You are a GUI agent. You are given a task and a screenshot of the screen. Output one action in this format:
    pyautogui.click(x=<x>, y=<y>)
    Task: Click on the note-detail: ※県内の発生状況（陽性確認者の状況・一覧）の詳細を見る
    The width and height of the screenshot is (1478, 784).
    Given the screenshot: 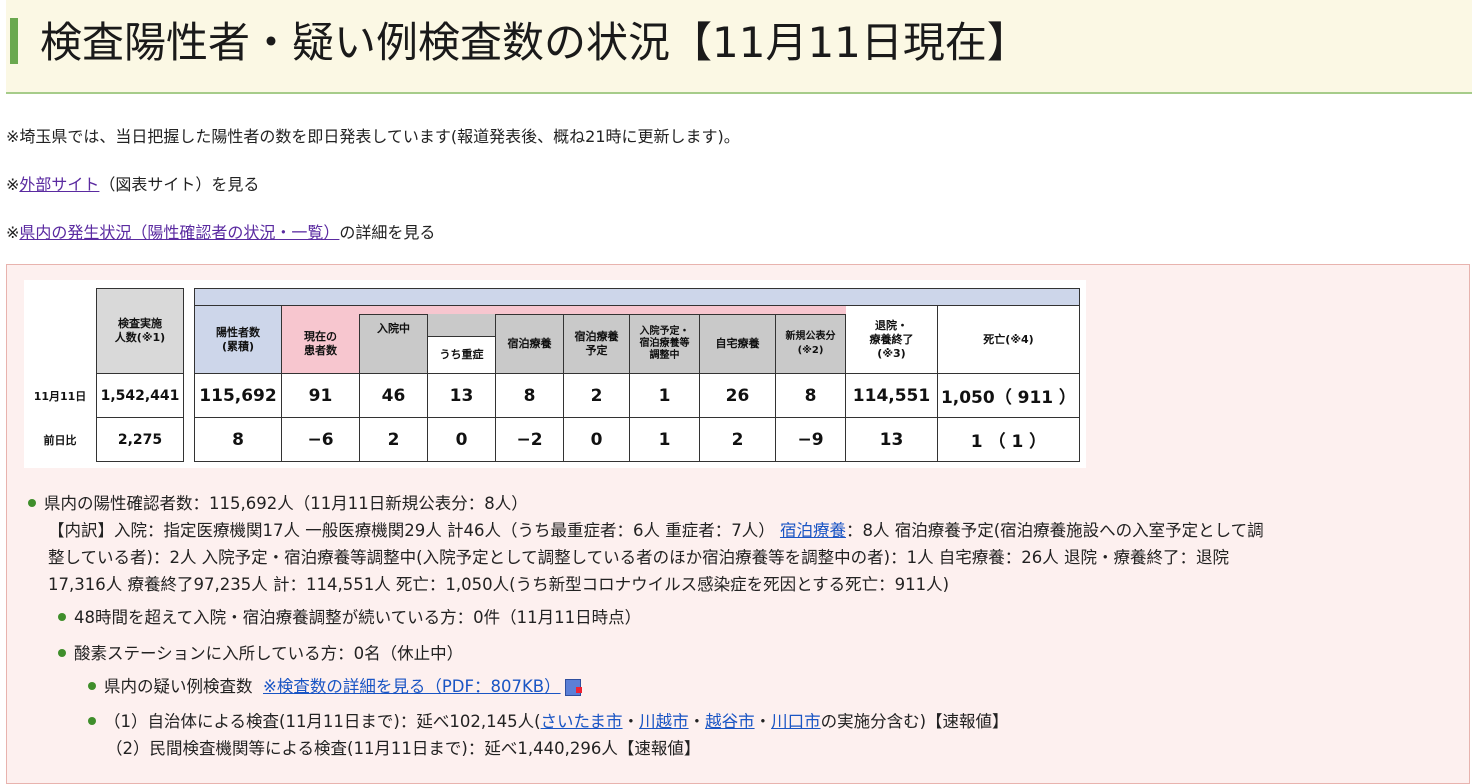 What is the action you would take?
    pyautogui.click(x=220, y=233)
    